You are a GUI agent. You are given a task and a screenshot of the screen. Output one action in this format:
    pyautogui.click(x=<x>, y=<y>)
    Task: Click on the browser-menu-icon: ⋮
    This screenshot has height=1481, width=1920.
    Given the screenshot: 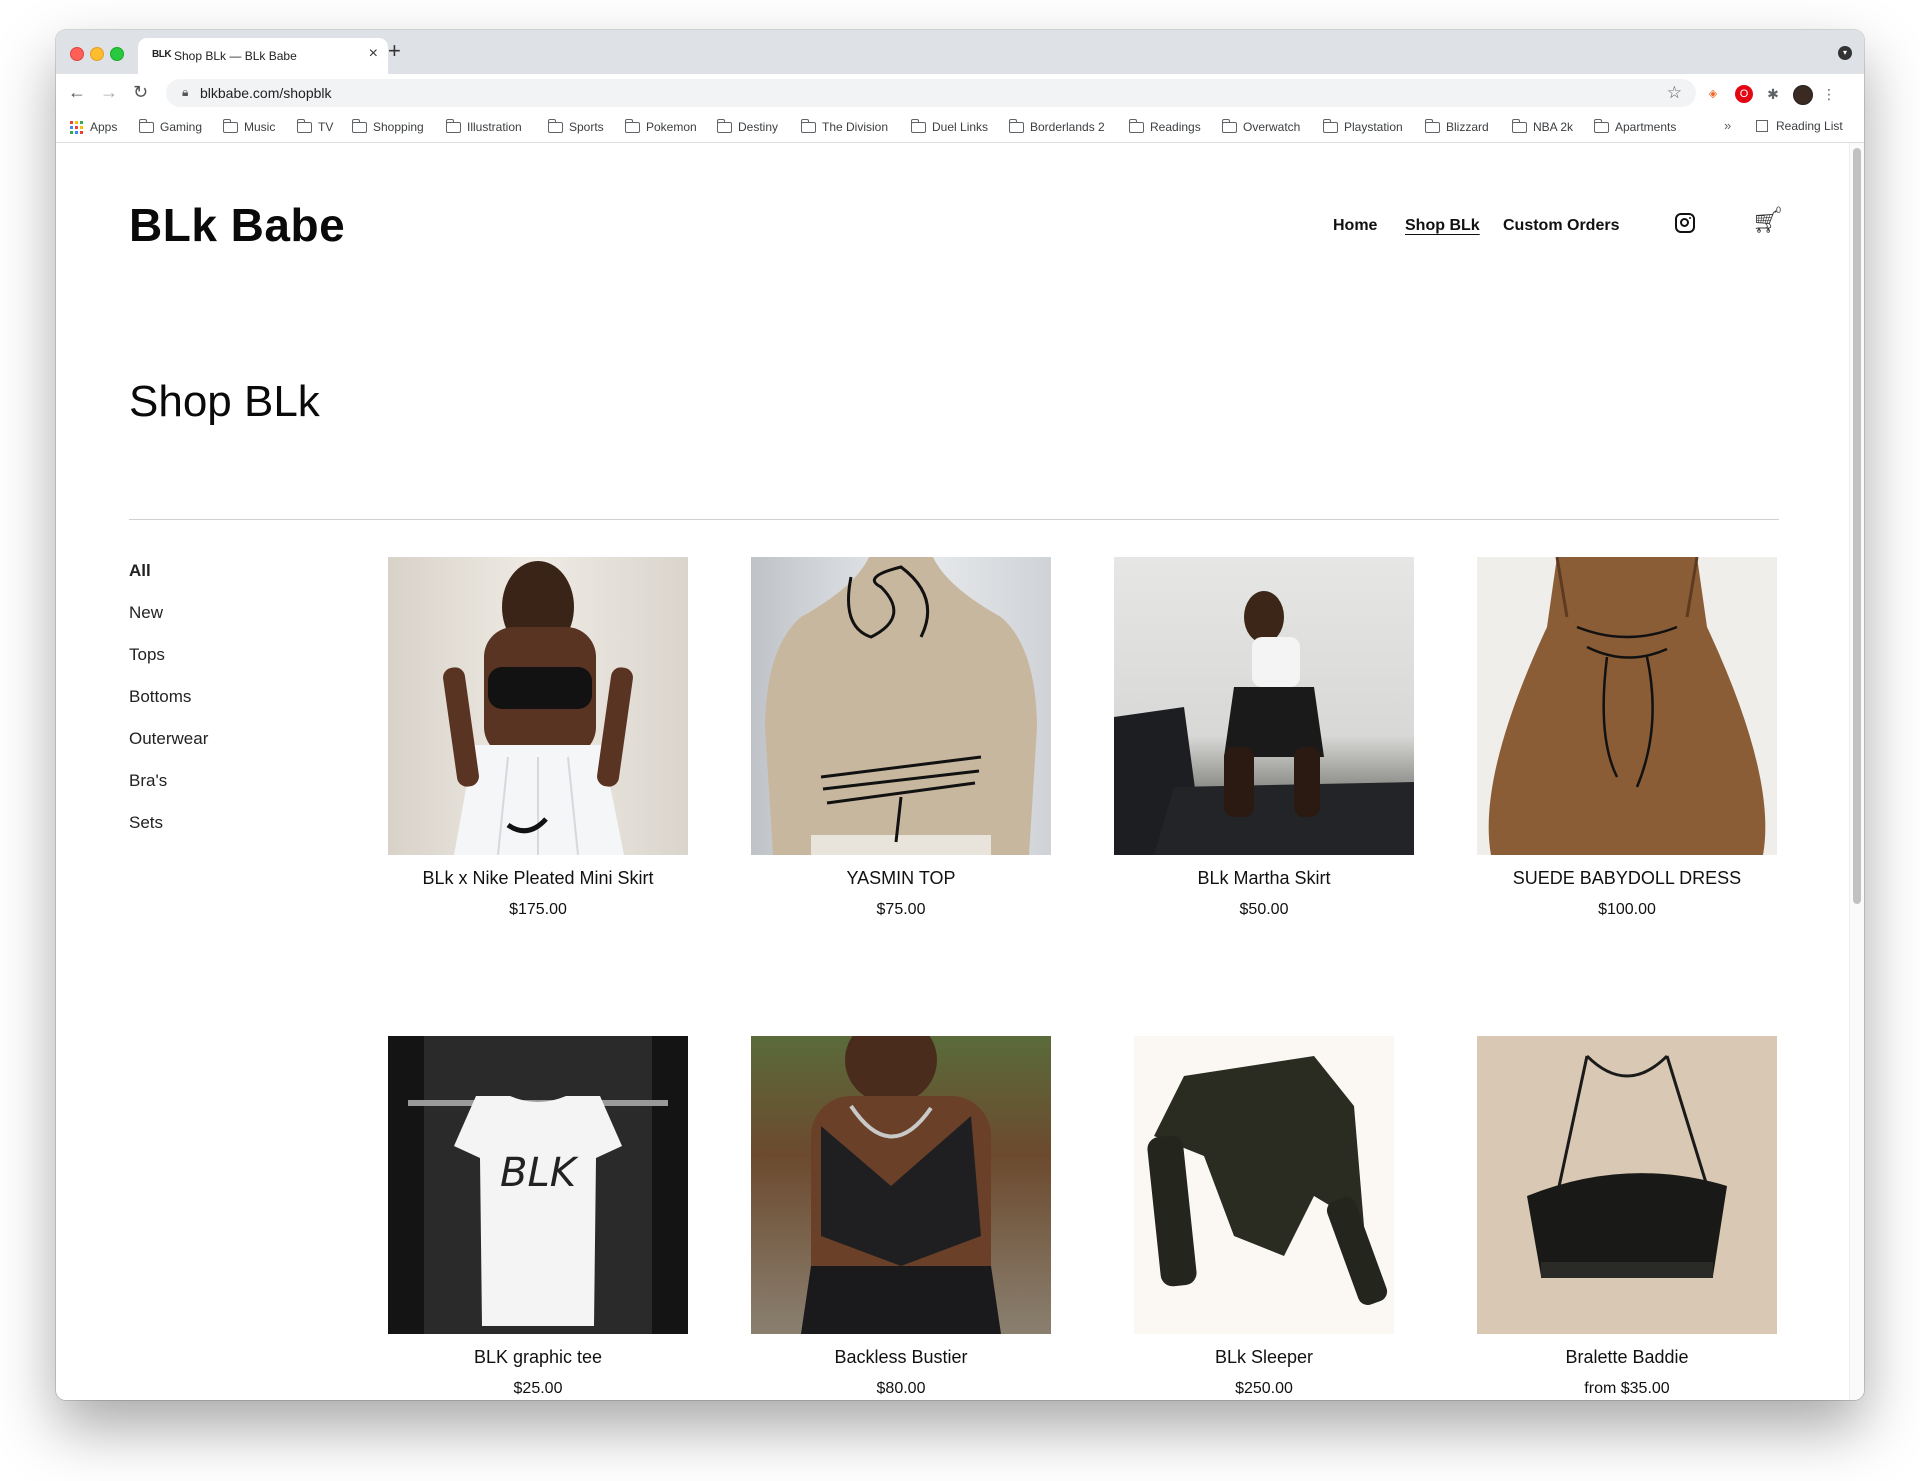 What is the action you would take?
    pyautogui.click(x=1829, y=94)
    